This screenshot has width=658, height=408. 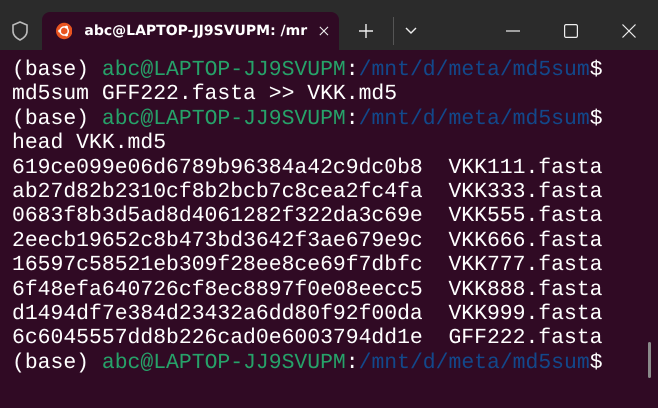 What do you see at coordinates (217, 265) in the screenshot?
I see `checksum-hash: 16597c58521eb309f28ee8ce69f7dbfc` at bounding box center [217, 265].